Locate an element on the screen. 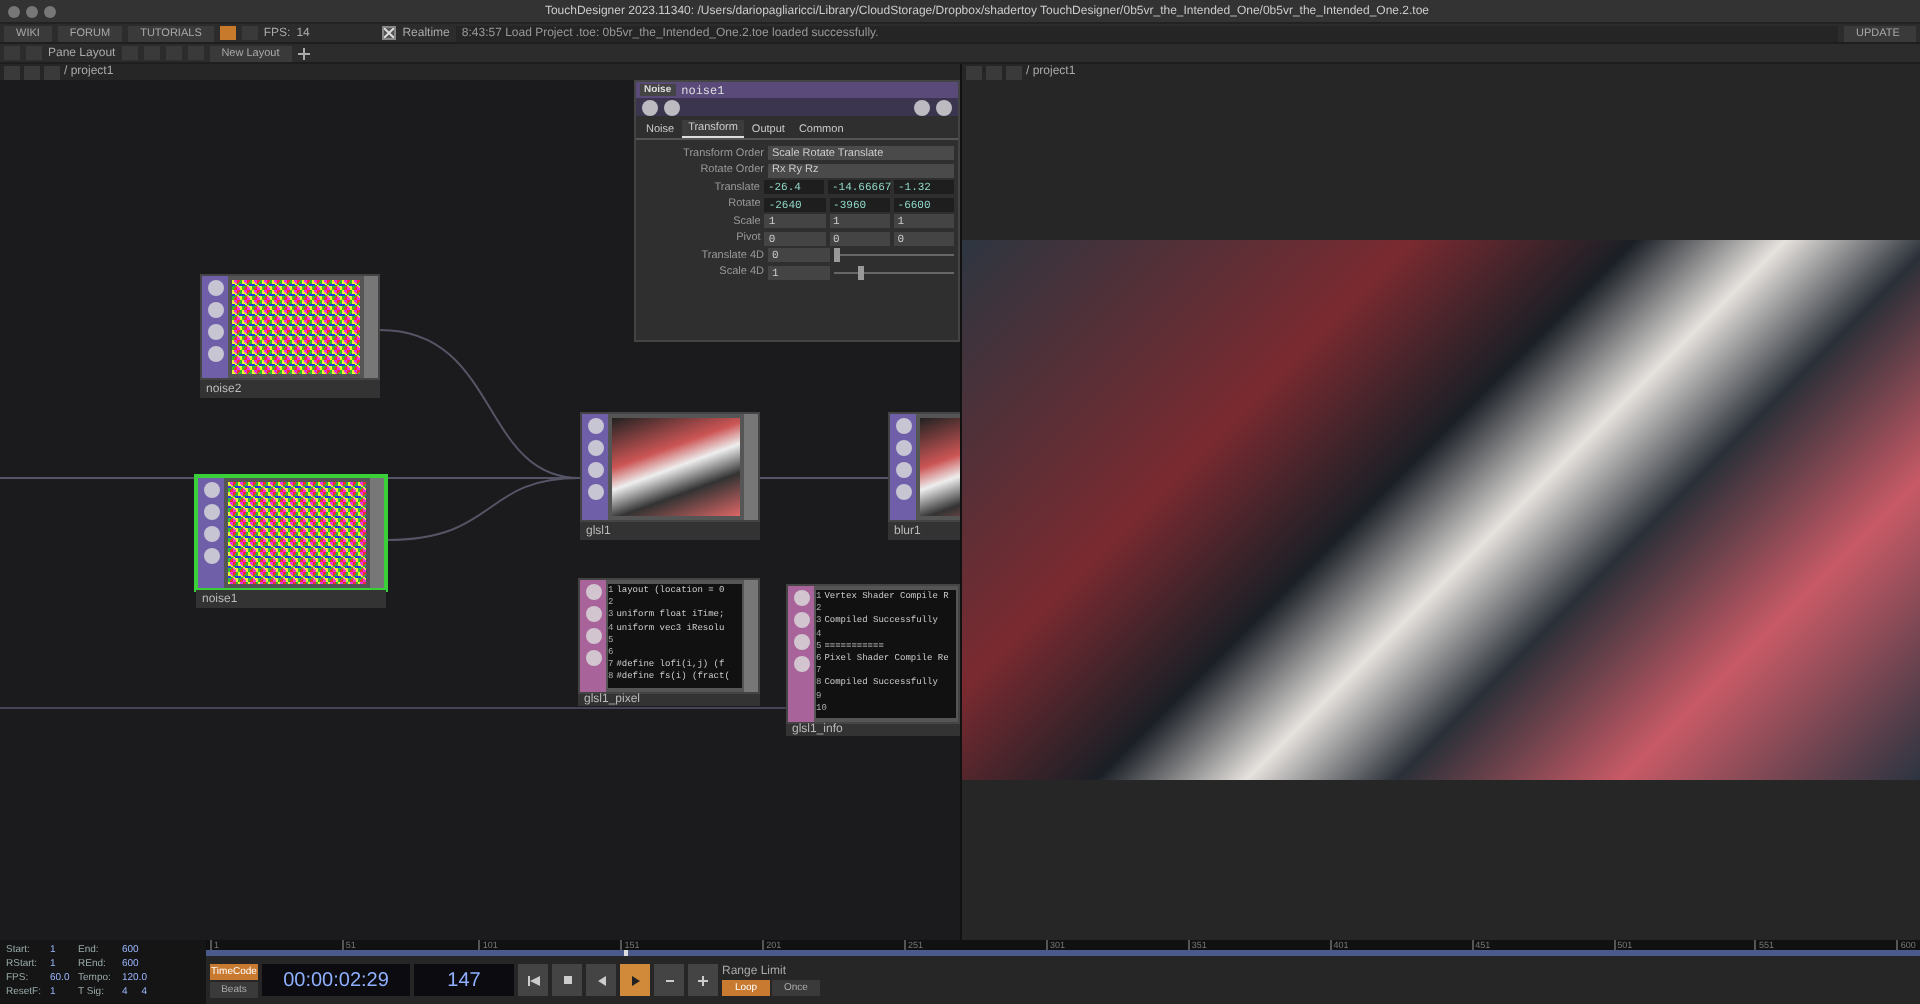 This screenshot has width=1920, height=1004. playhead is located at coordinates (626, 953).